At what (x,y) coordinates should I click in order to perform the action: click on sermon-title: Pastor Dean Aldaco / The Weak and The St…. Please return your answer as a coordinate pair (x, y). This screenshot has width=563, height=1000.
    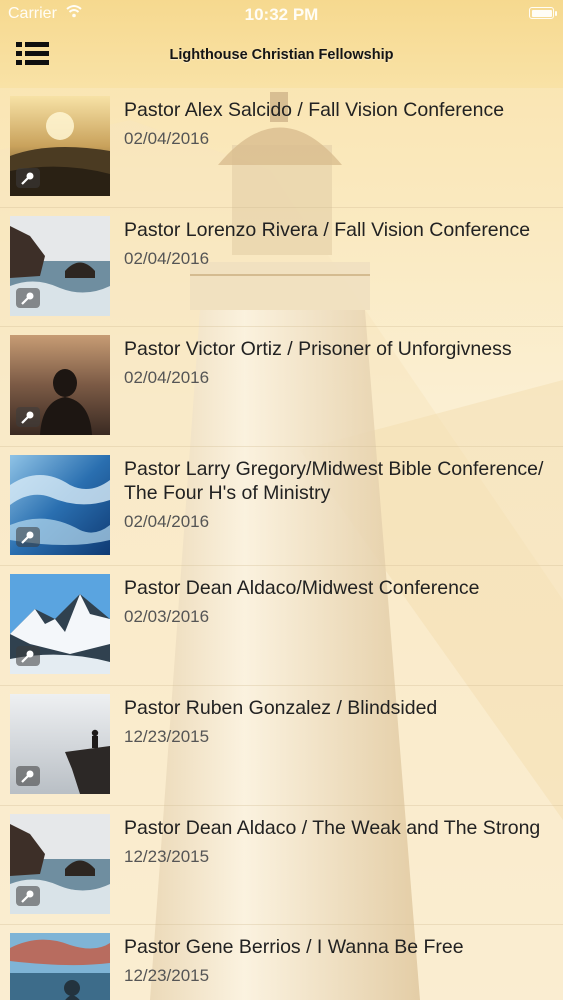
    Looking at the image, I should click on (332, 827).